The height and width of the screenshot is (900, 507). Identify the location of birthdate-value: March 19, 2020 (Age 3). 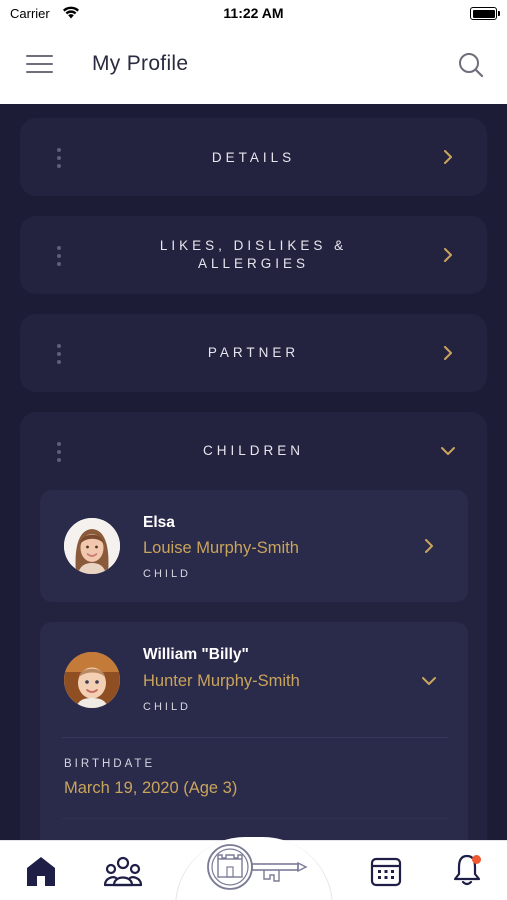
(151, 788).